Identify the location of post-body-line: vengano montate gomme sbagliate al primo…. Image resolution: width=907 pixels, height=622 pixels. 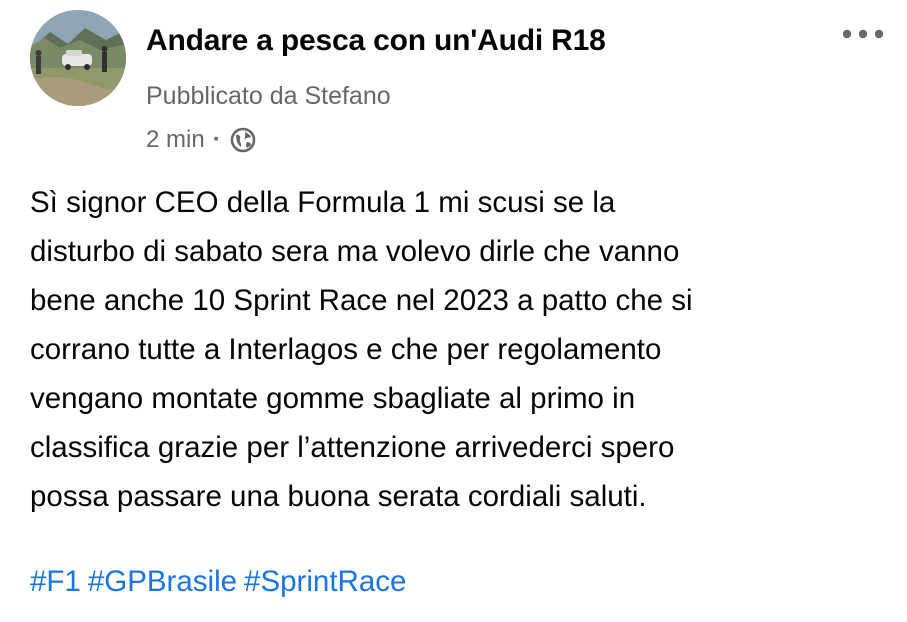
(333, 398).